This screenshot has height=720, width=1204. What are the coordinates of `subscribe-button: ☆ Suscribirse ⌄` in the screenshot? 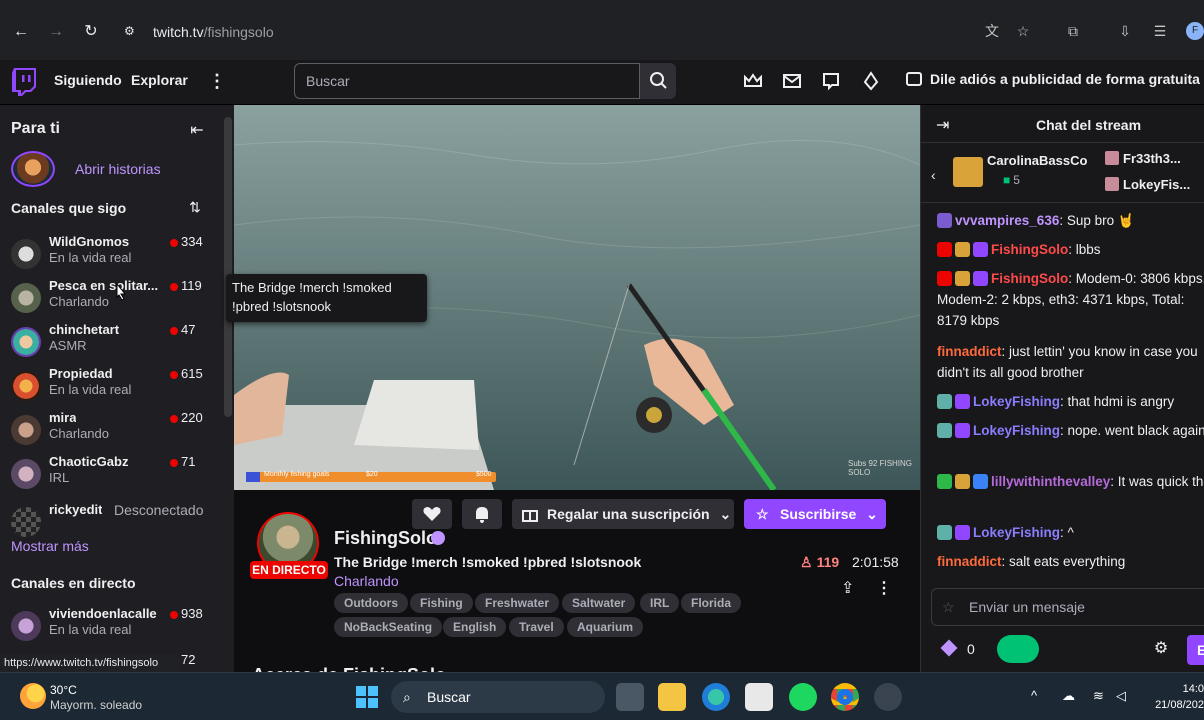 It's located at (815, 514).